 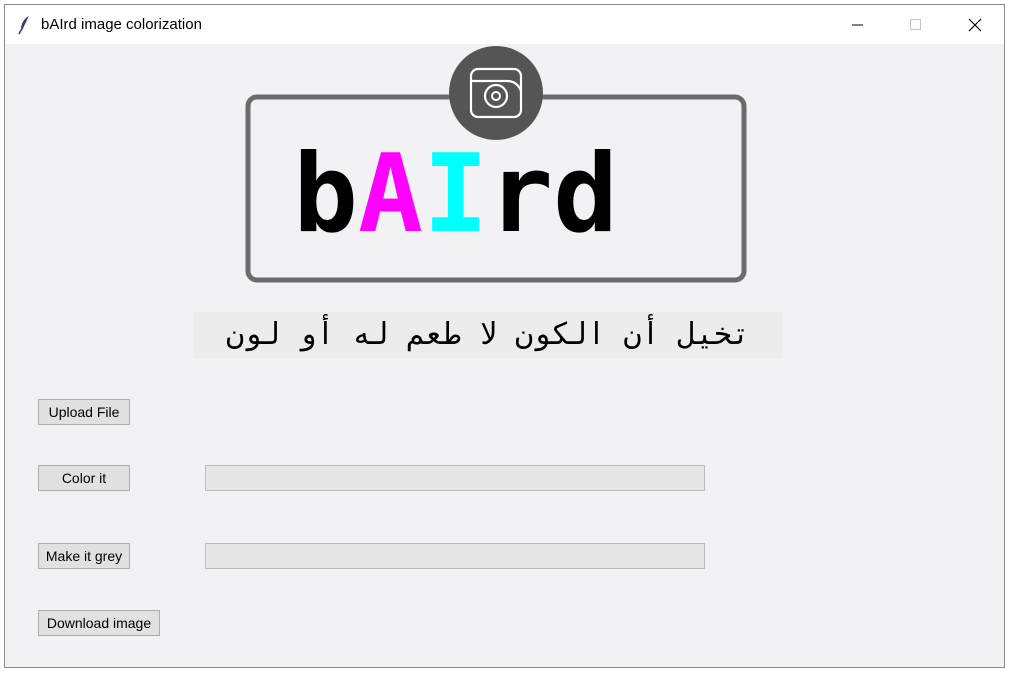 What do you see at coordinates (84, 412) in the screenshot?
I see `upload-file-button: Upload File` at bounding box center [84, 412].